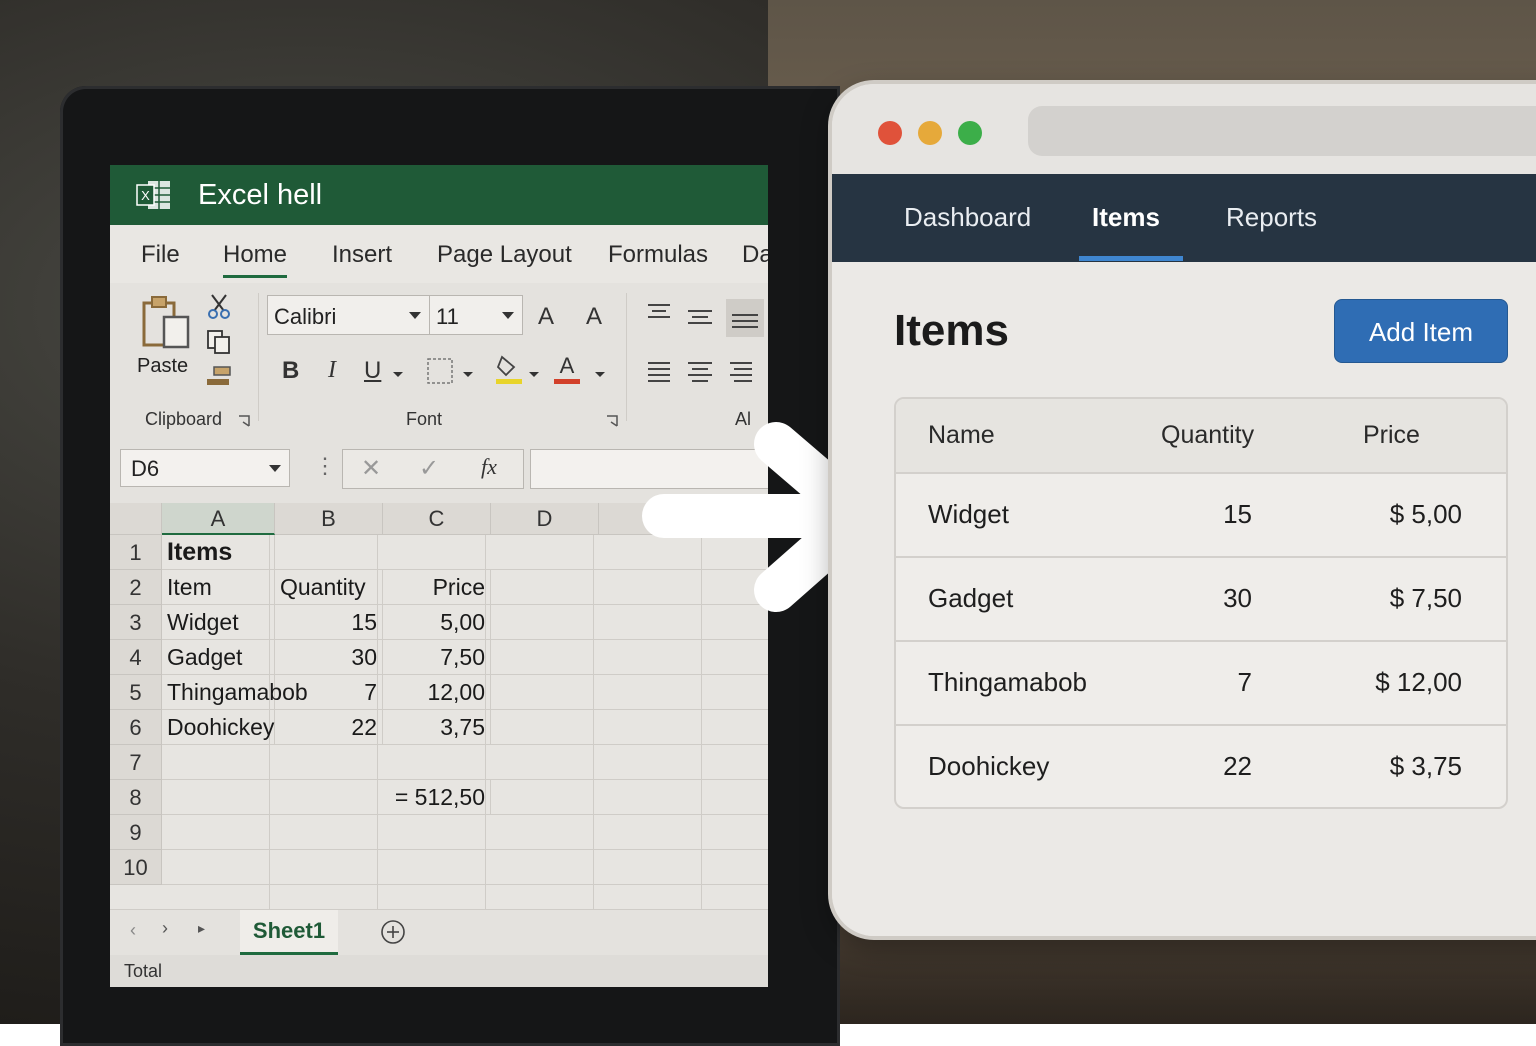 The image size is (1536, 1046). I want to click on borders-icon, so click(440, 371).